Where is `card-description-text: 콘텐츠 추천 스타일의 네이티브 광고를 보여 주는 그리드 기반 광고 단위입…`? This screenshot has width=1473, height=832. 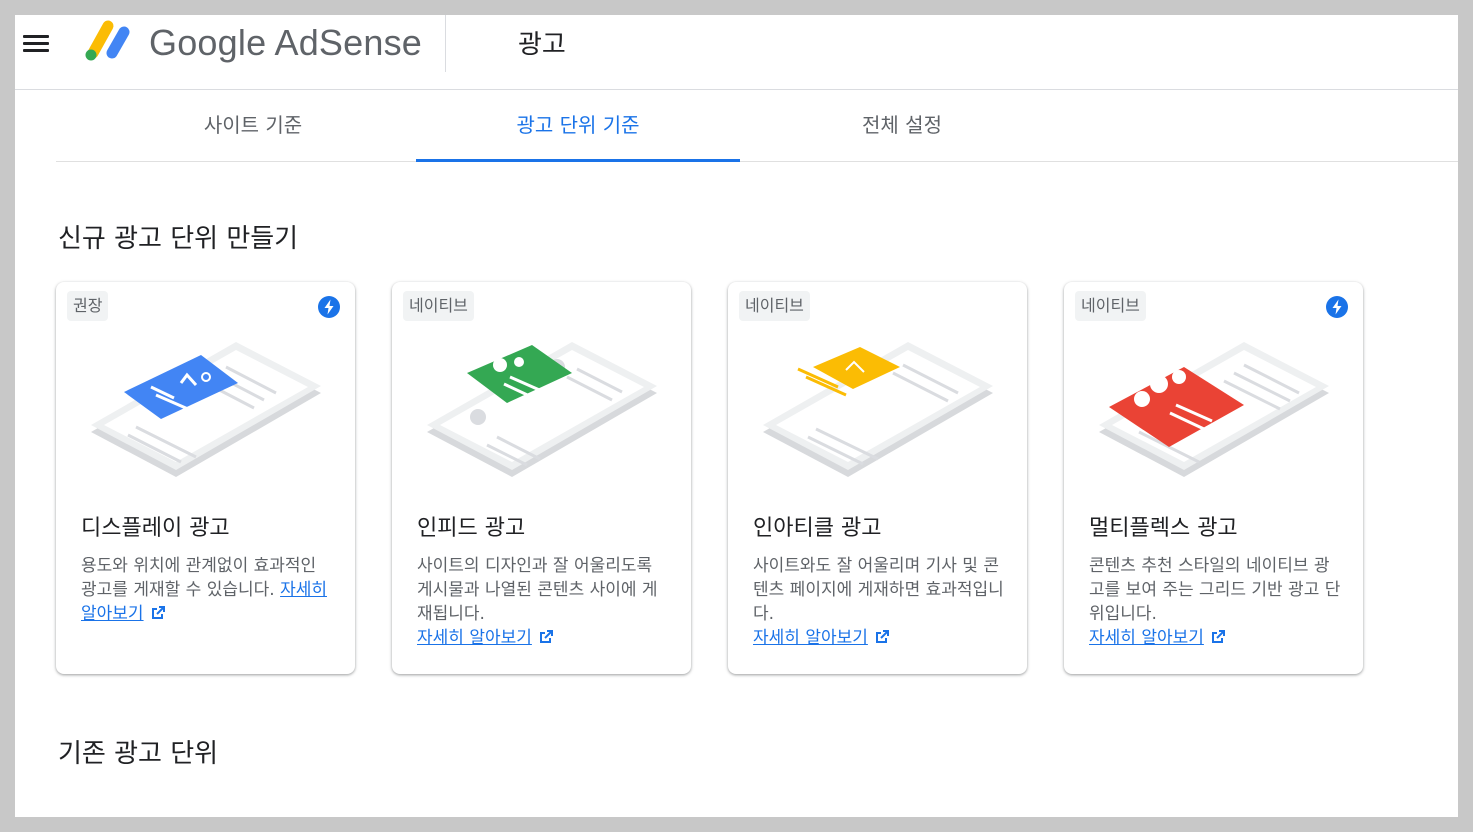 card-description-text: 콘텐츠 추천 스타일의 네이티브 광고를 보여 주는 그리드 기반 광고 단위입… is located at coordinates (1215, 590).